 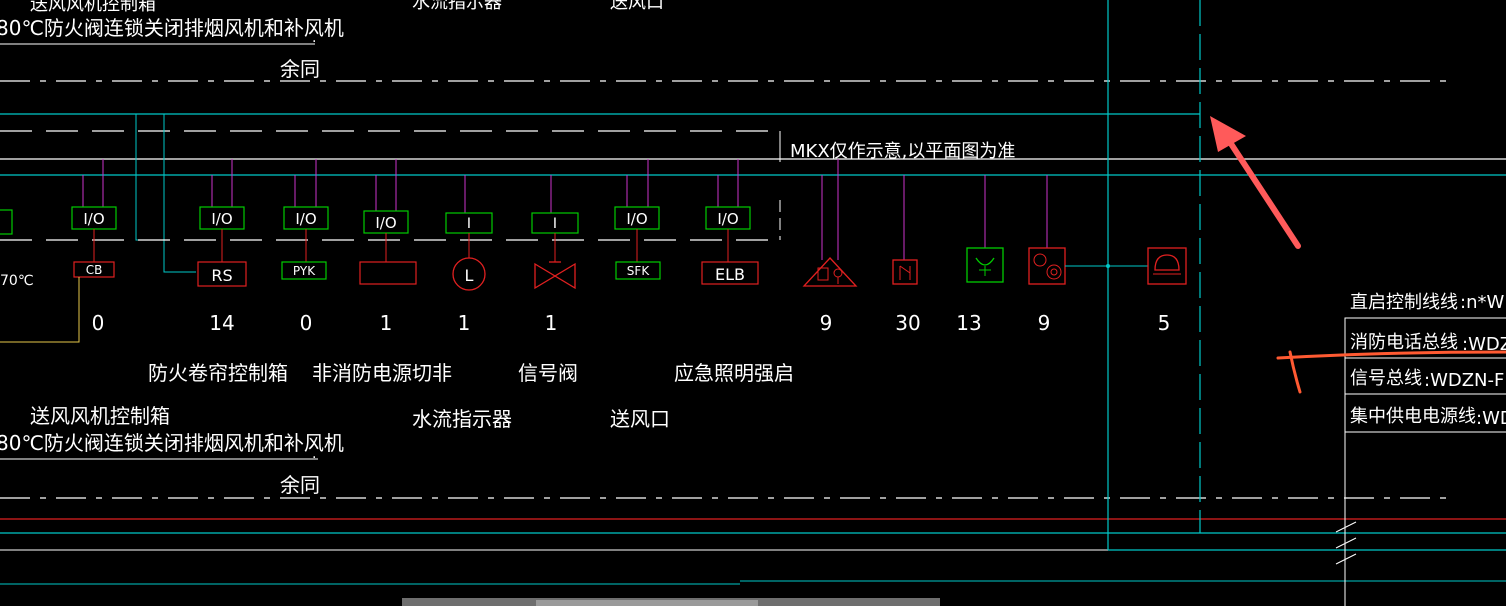 I want to click on legend-row-signal-bus: 信号总线, so click(x=1386, y=378).